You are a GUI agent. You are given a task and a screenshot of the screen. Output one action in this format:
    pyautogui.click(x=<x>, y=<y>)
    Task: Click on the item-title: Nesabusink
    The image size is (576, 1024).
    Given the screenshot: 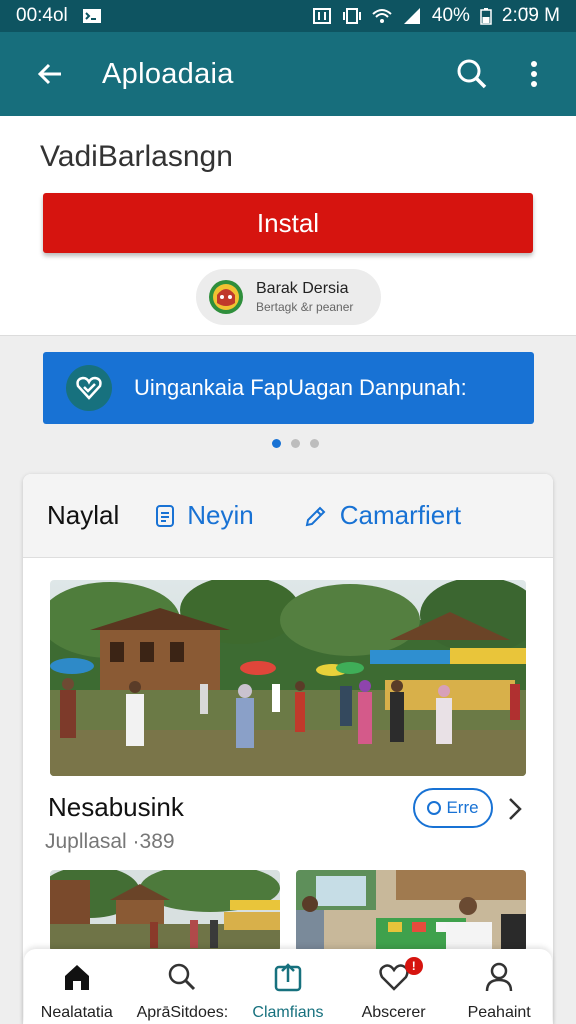 What is the action you would take?
    pyautogui.click(x=116, y=807)
    